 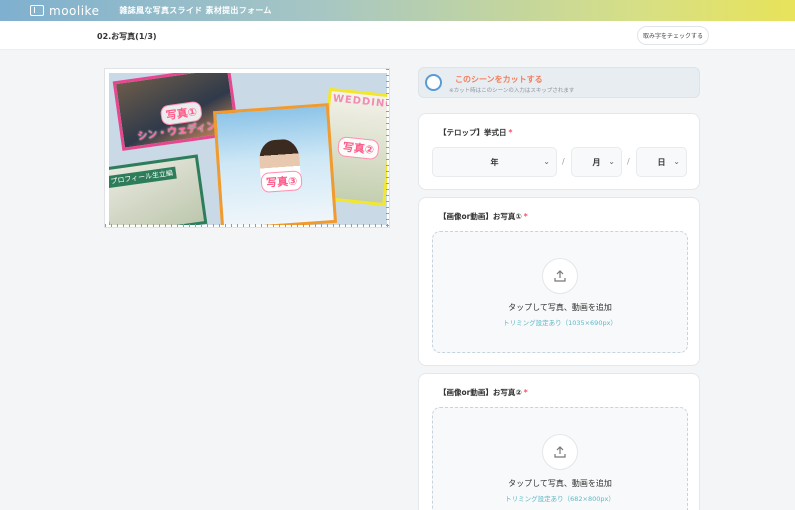 I want to click on year-select: 年 ⌄, so click(x=494, y=162).